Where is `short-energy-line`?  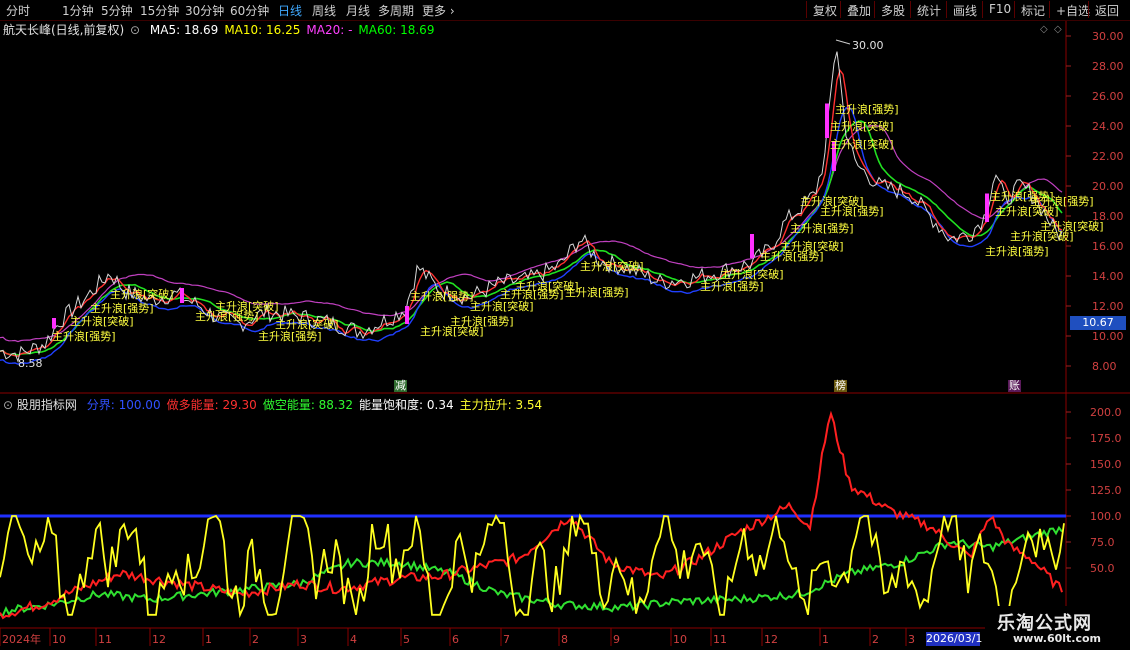
short-energy-line is located at coordinates (531, 571).